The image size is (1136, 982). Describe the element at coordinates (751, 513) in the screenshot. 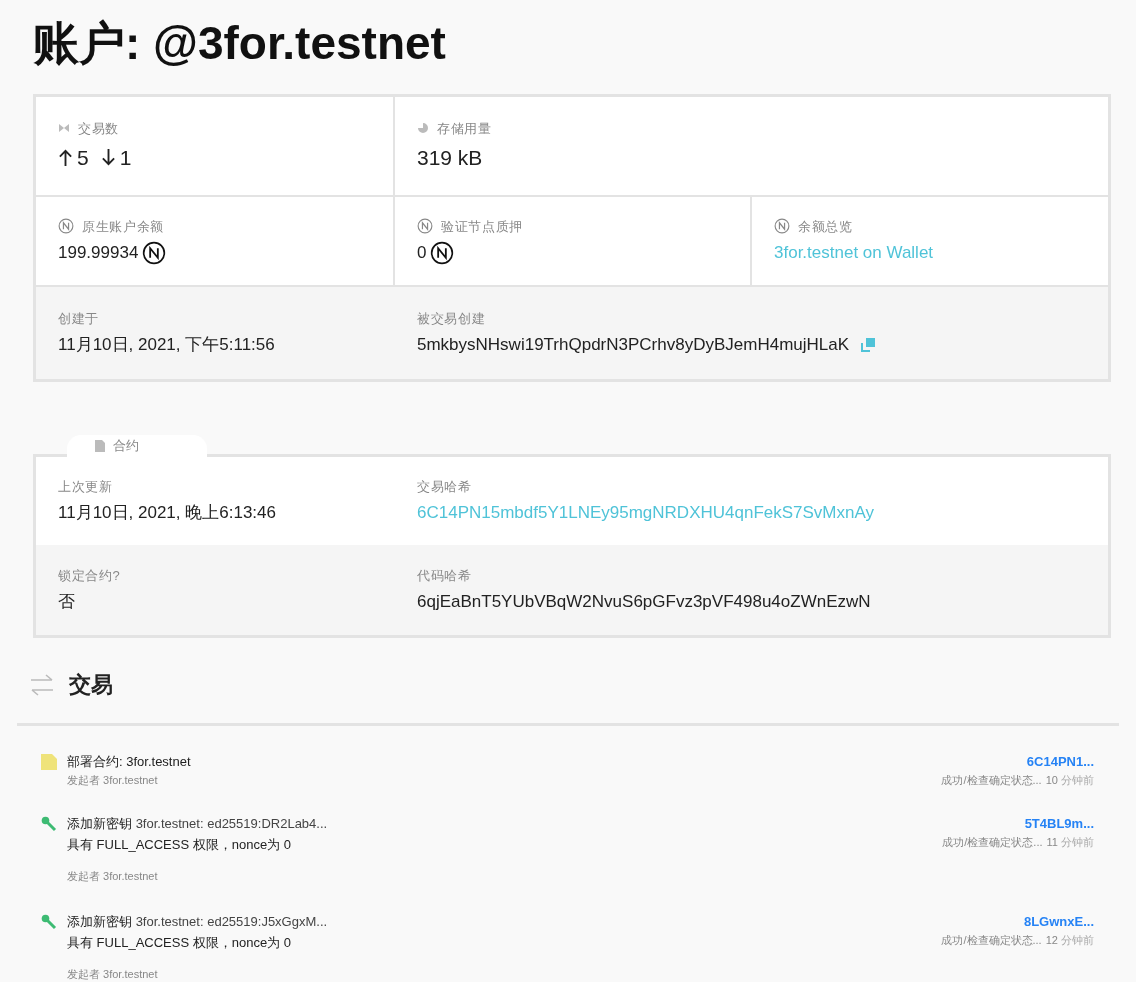

I see `link: 6C14PN15mbdf5Y1LNEy95mgNRDXHU4qnFekS7SvMxnAy` at that location.